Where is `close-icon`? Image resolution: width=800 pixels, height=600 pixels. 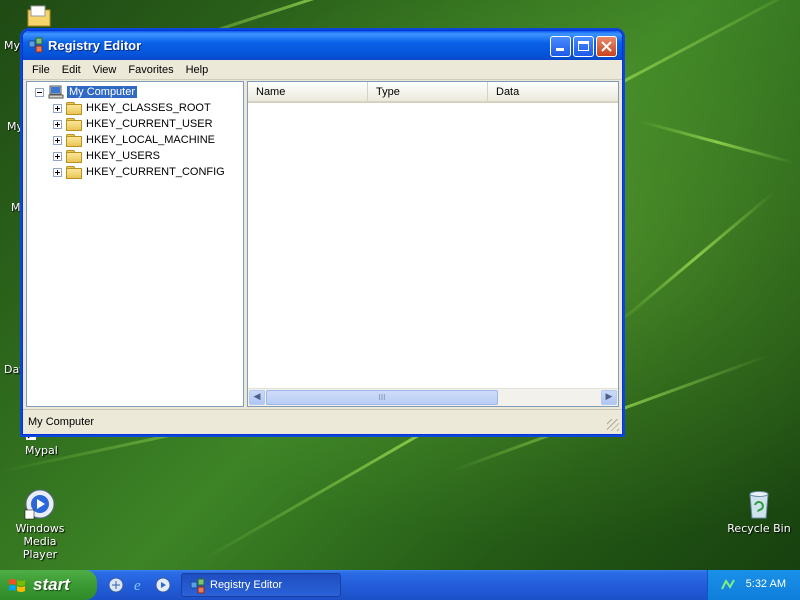
close-icon is located at coordinates (606, 46).